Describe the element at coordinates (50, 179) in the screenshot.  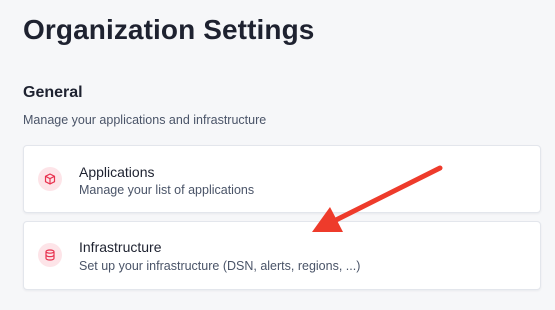
I see `cube-icon` at that location.